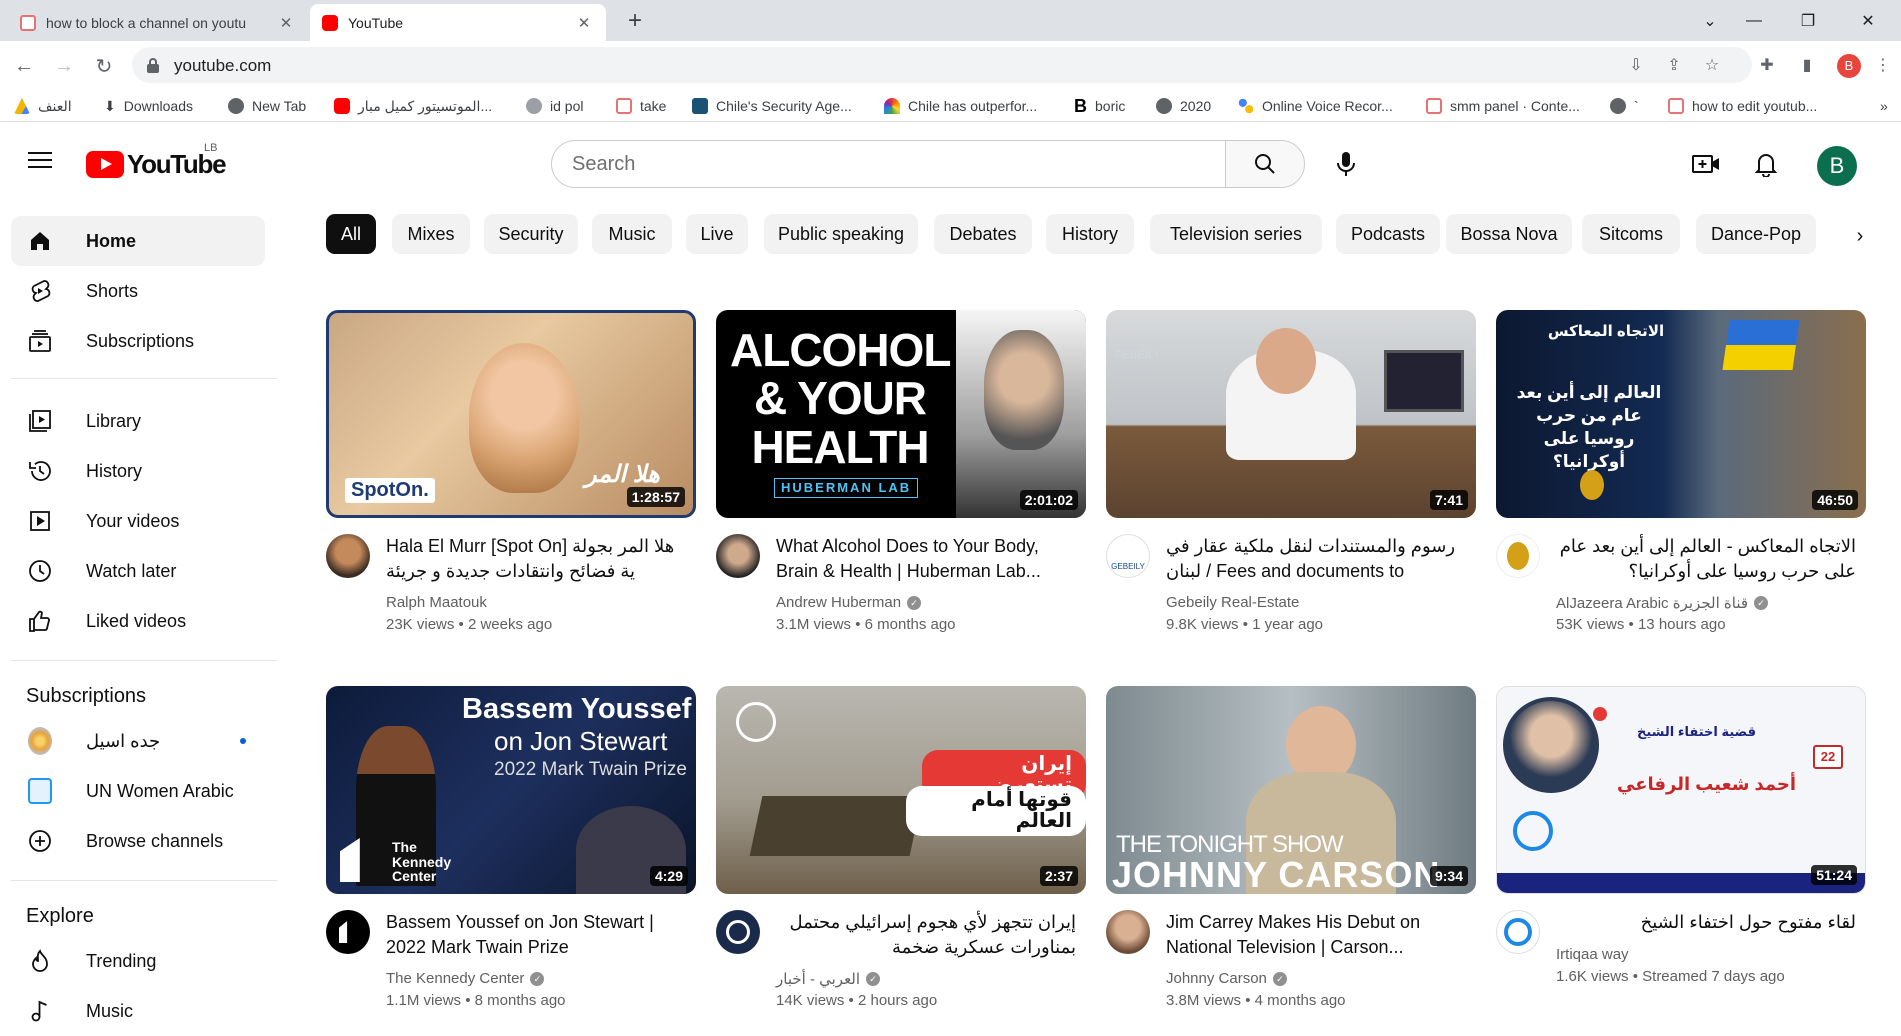 The width and height of the screenshot is (1901, 1036). I want to click on channel-name: Ralph Maatouk, so click(436, 602).